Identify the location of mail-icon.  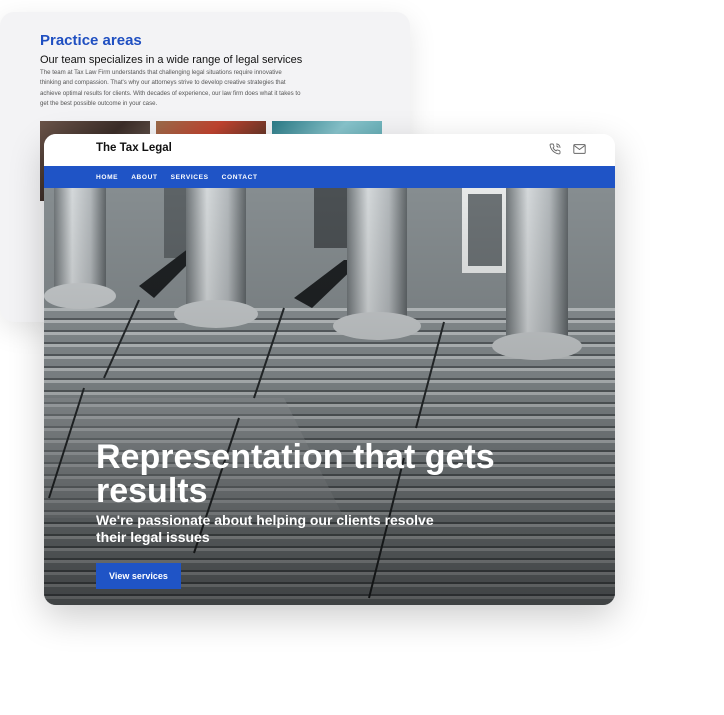
(579, 149).